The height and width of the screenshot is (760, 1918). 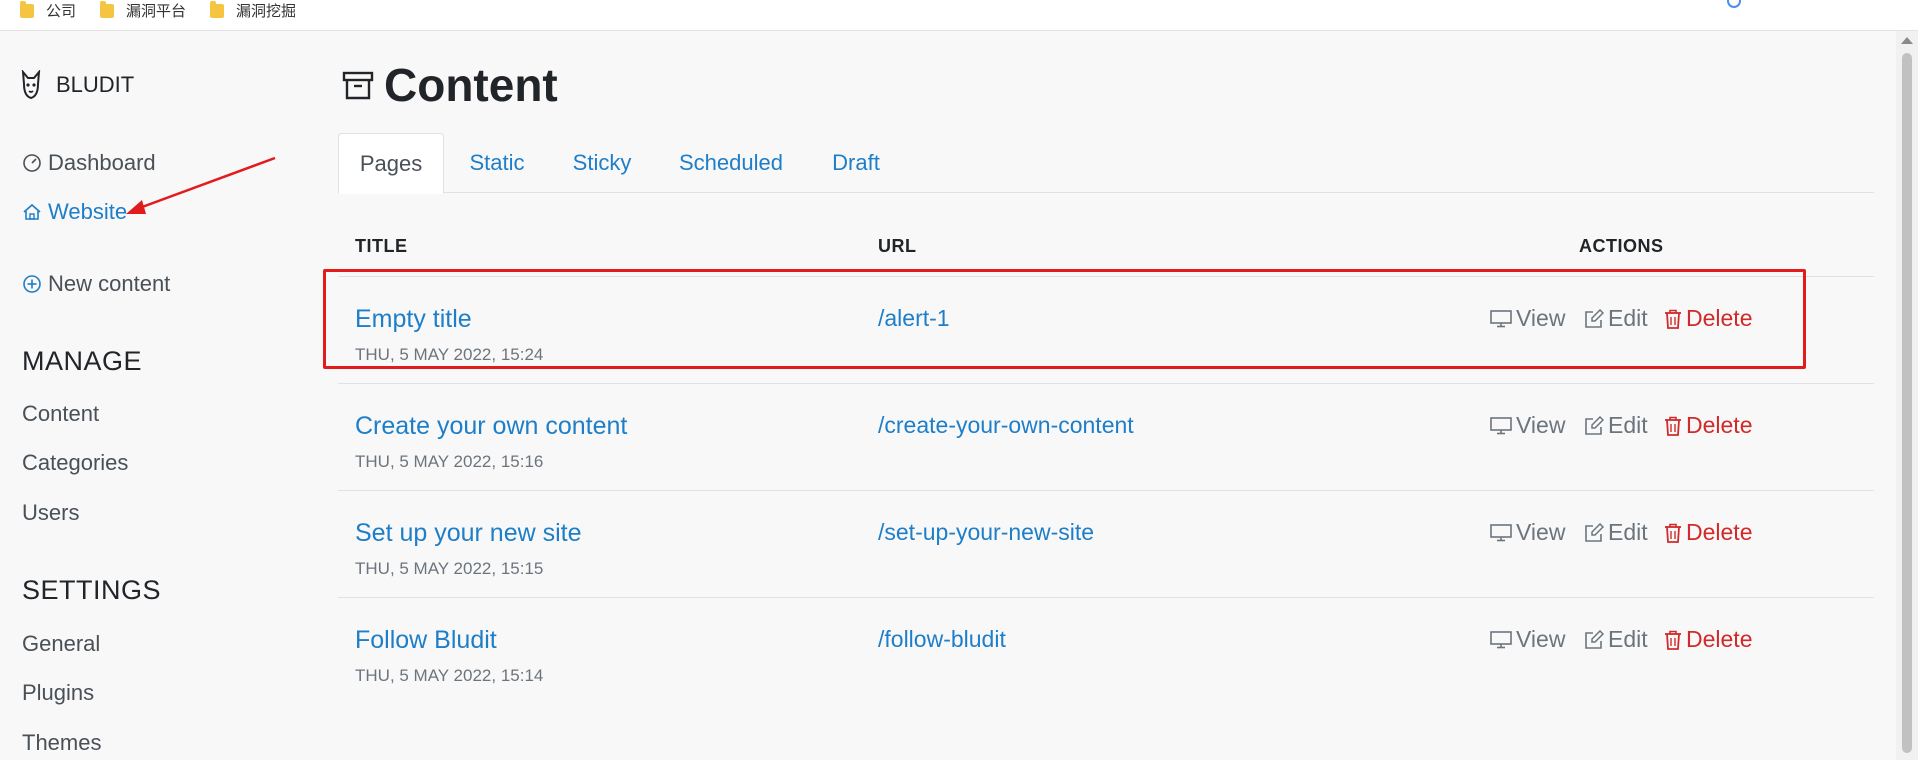 What do you see at coordinates (1106, 163) in the screenshot?
I see `content-tabs: Pages Static Sticky Scheduled Draft` at bounding box center [1106, 163].